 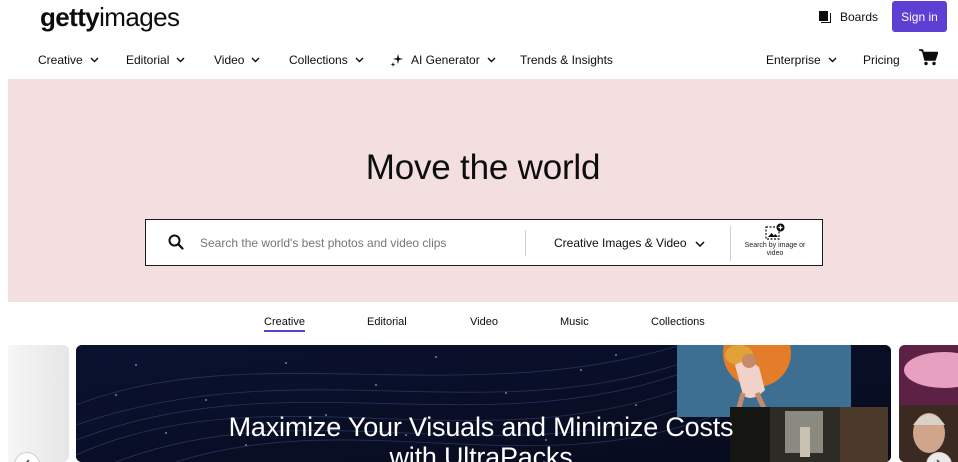 I want to click on nav-item-trends-insights: Trends & Insights, so click(x=566, y=60).